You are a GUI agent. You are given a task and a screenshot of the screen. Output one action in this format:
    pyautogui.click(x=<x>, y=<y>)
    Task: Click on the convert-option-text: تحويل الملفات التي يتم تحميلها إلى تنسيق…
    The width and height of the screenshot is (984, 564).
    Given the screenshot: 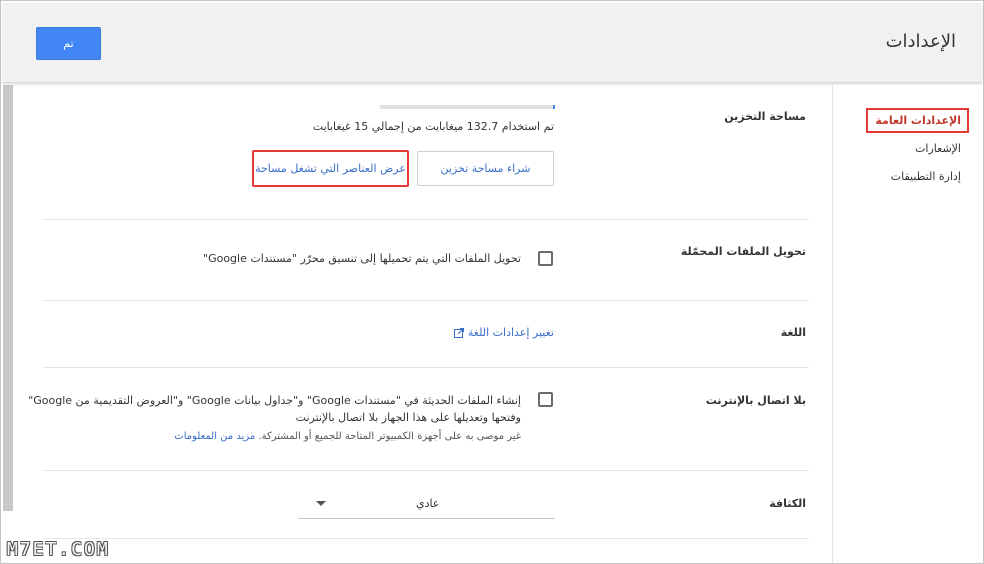 What is the action you would take?
    pyautogui.click(x=362, y=258)
    